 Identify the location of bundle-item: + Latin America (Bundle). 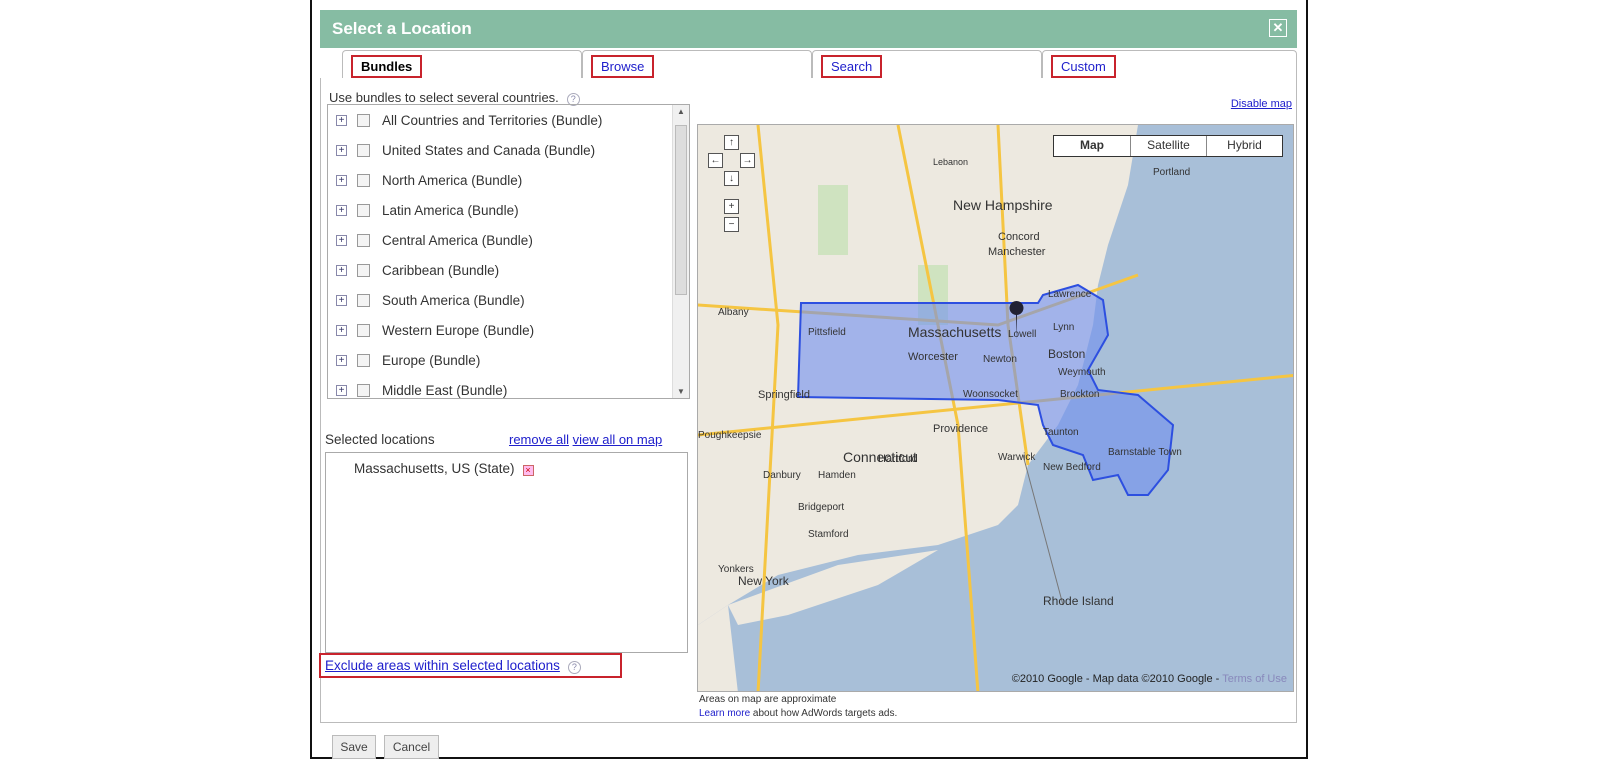
(427, 210).